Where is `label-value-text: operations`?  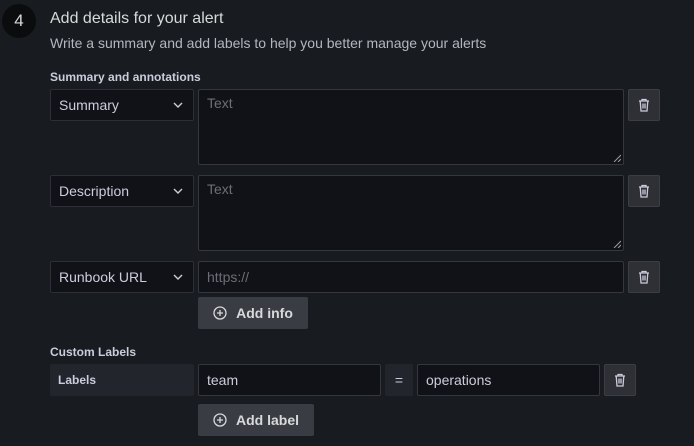
label-value-text: operations is located at coordinates (459, 380).